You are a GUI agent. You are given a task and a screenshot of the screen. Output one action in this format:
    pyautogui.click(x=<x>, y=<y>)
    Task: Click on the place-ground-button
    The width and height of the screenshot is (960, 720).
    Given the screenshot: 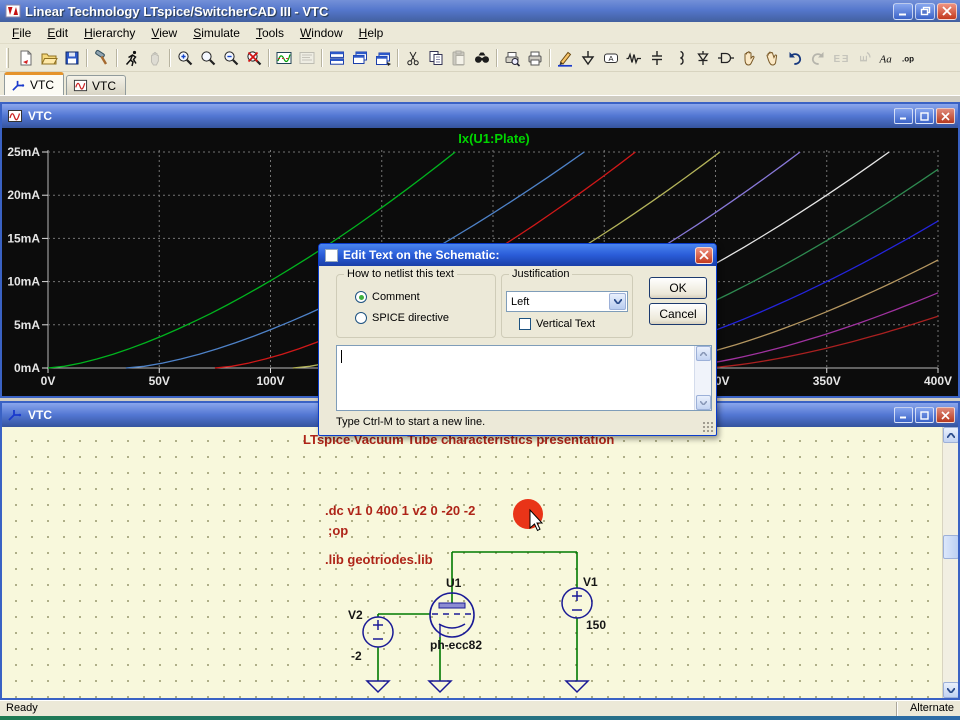 What is the action you would take?
    pyautogui.click(x=587, y=58)
    